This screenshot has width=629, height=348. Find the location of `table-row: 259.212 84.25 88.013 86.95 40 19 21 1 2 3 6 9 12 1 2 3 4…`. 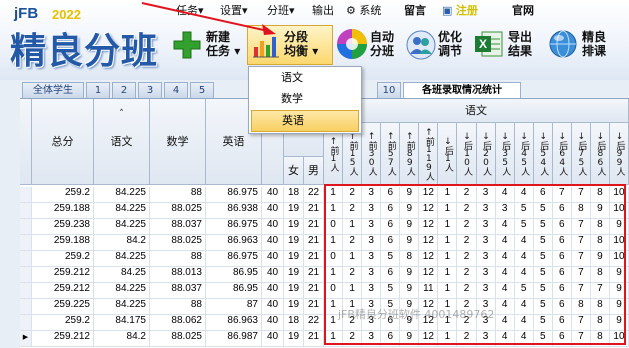

table-row: 259.212 84.25 88.013 86.95 40 19 21 1 2 3 6 9 12 1 2 3 4… is located at coordinates (324, 275).